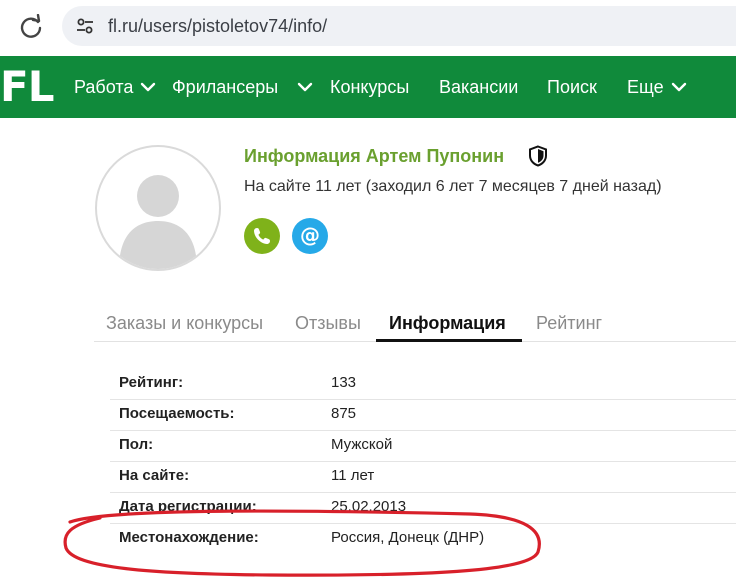 The height and width of the screenshot is (579, 736). What do you see at coordinates (188, 506) in the screenshot?
I see `info-label: Дата регистрации:` at bounding box center [188, 506].